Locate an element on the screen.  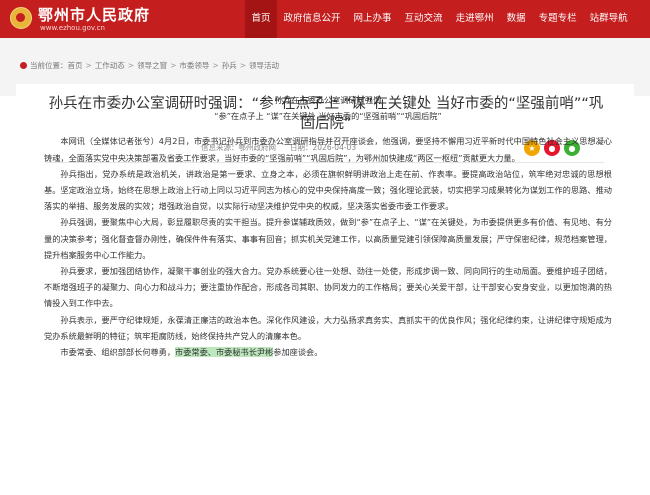
breadcrumb-work-news: 工作动态 is located at coordinates (110, 65).